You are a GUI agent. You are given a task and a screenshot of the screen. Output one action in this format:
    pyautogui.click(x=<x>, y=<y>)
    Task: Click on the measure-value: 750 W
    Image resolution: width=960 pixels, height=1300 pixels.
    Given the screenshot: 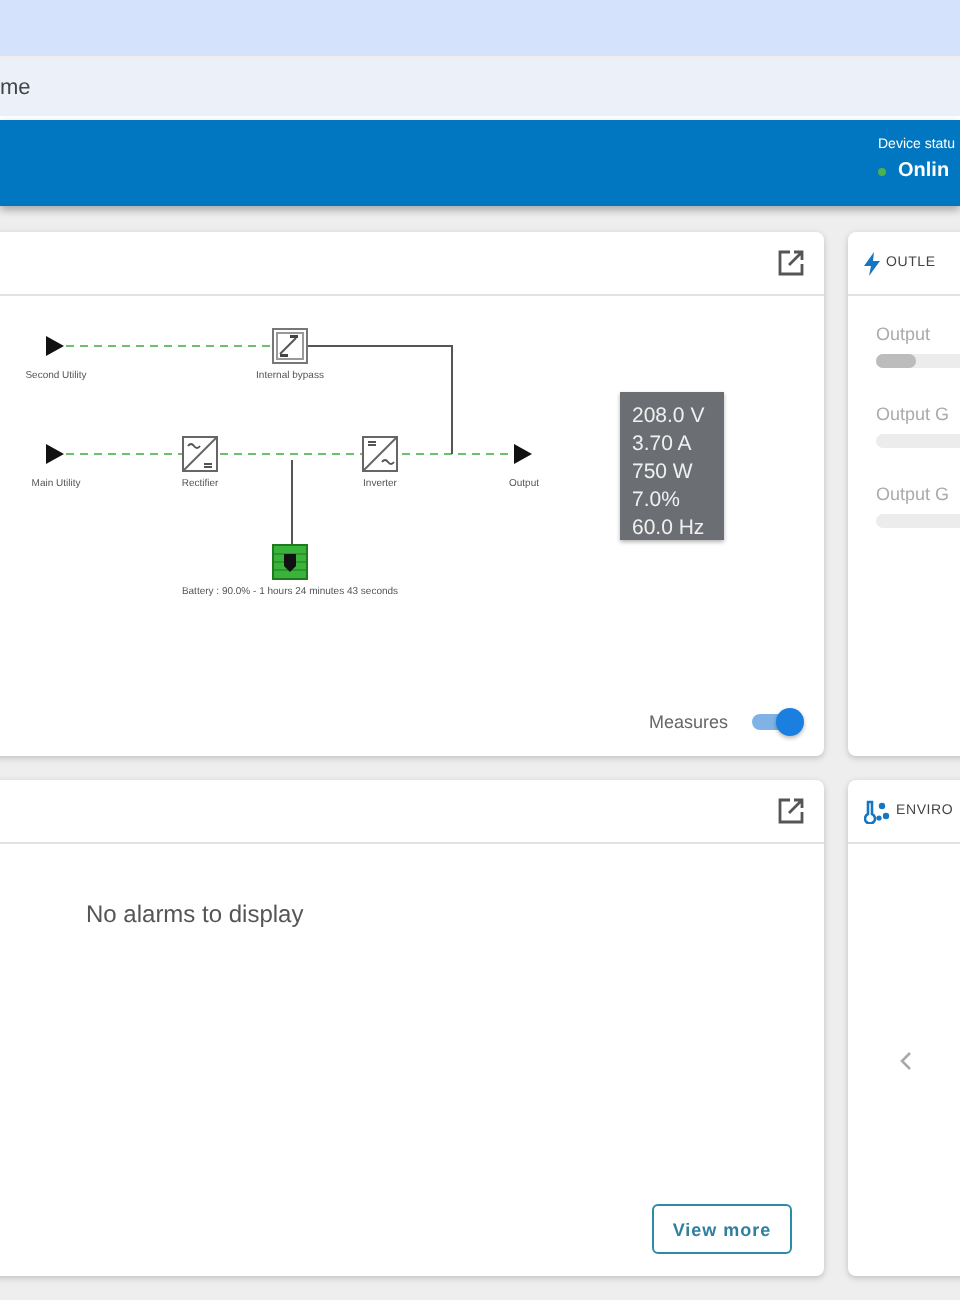 What is the action you would take?
    pyautogui.click(x=663, y=472)
    